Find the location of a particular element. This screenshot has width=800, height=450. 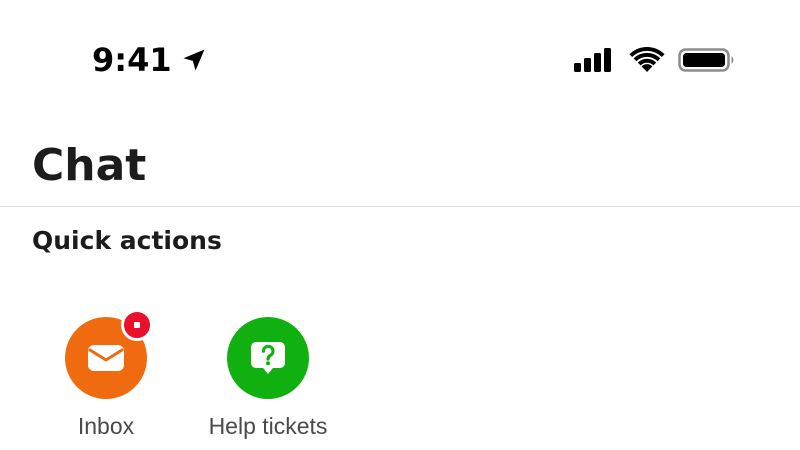

inbox-icon-circle is located at coordinates (109, 354).